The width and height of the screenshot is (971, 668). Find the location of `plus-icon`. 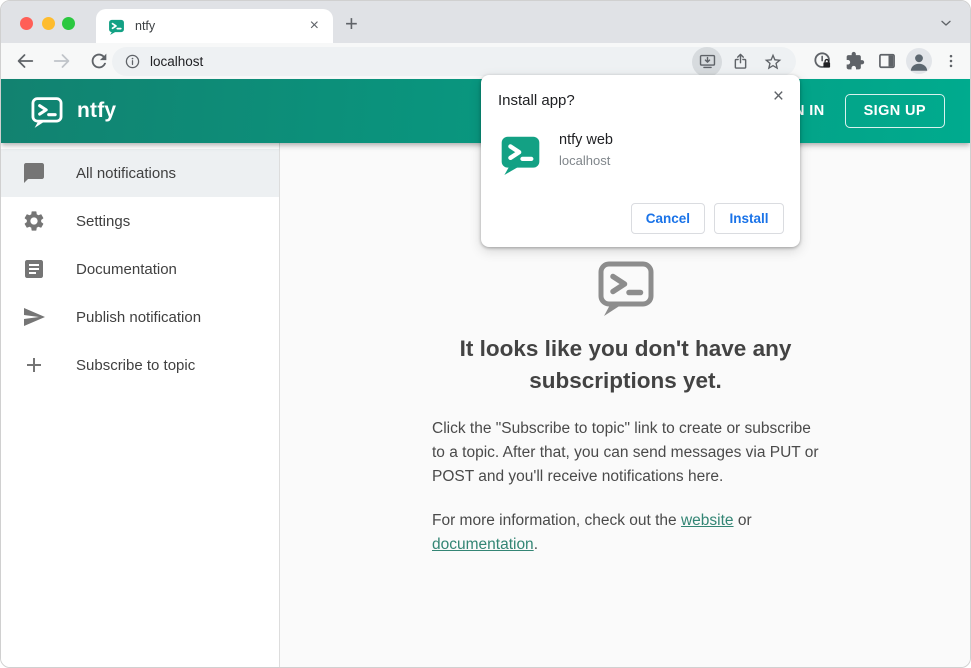

plus-icon is located at coordinates (34, 365).